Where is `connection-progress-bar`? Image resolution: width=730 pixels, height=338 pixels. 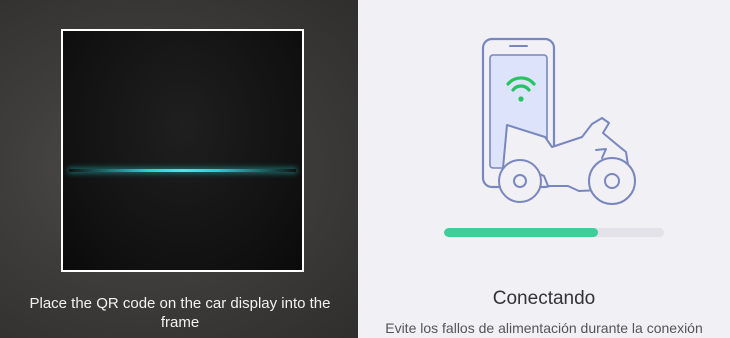 connection-progress-bar is located at coordinates (554, 232).